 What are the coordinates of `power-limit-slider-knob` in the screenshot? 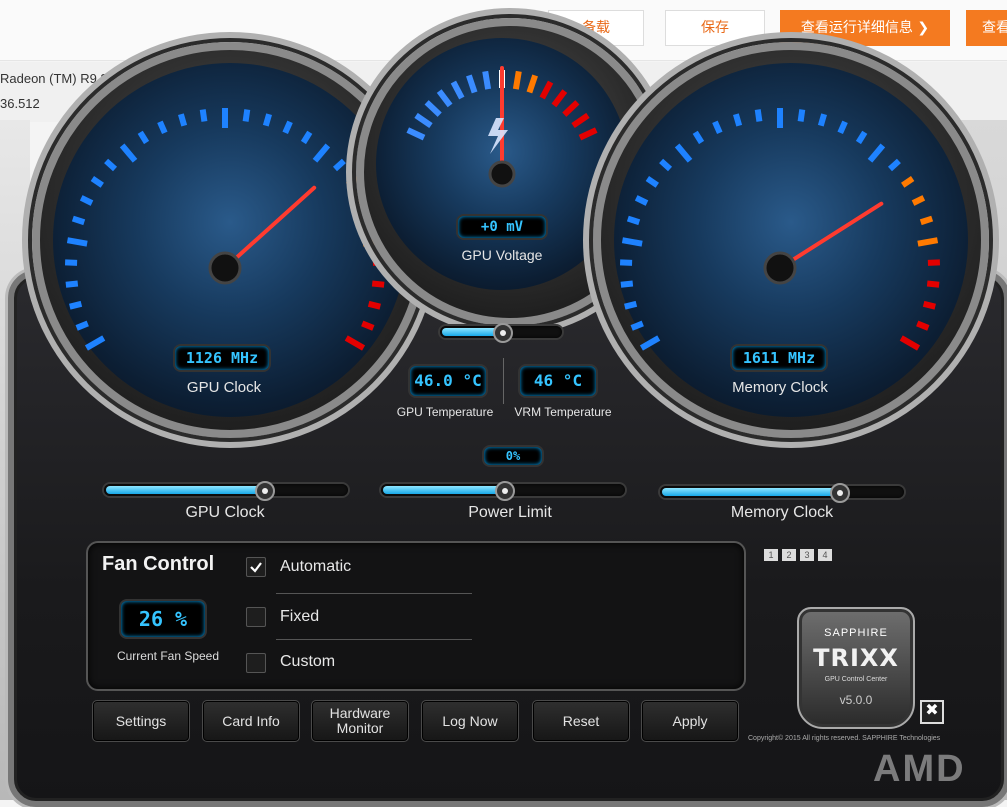 It's located at (505, 491).